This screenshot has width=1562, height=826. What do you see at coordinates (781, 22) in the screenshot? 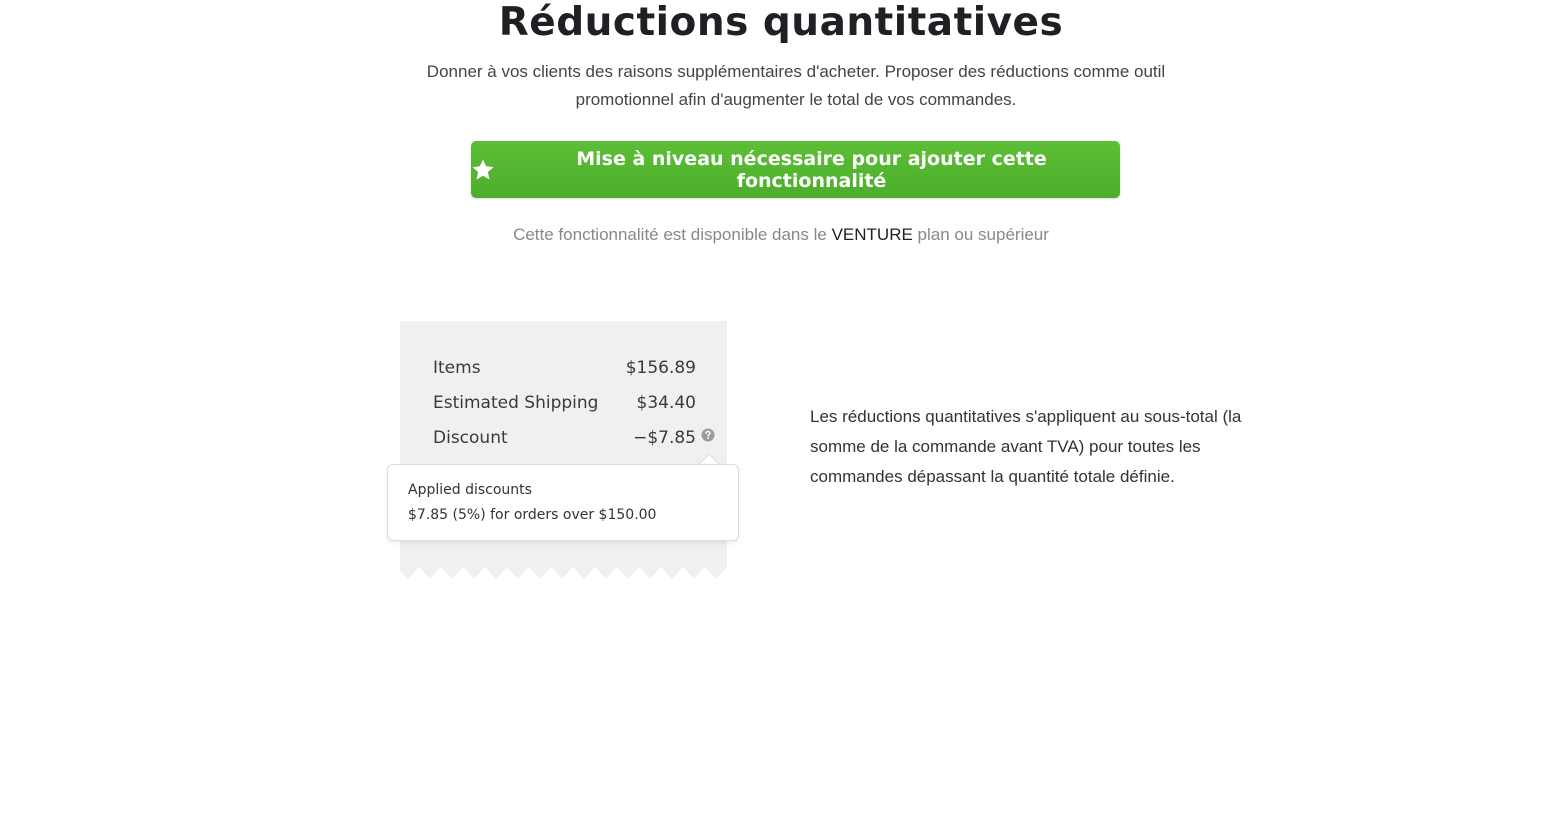
I see `page-title: Réductions quantitatives` at bounding box center [781, 22].